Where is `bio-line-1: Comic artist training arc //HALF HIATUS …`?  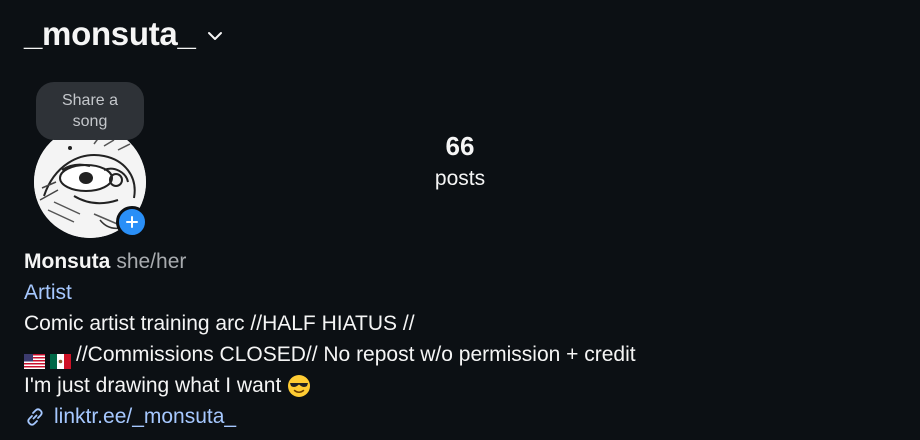
bio-line-1: Comic artist training arc //HALF HIATUS … is located at coordinates (330, 323).